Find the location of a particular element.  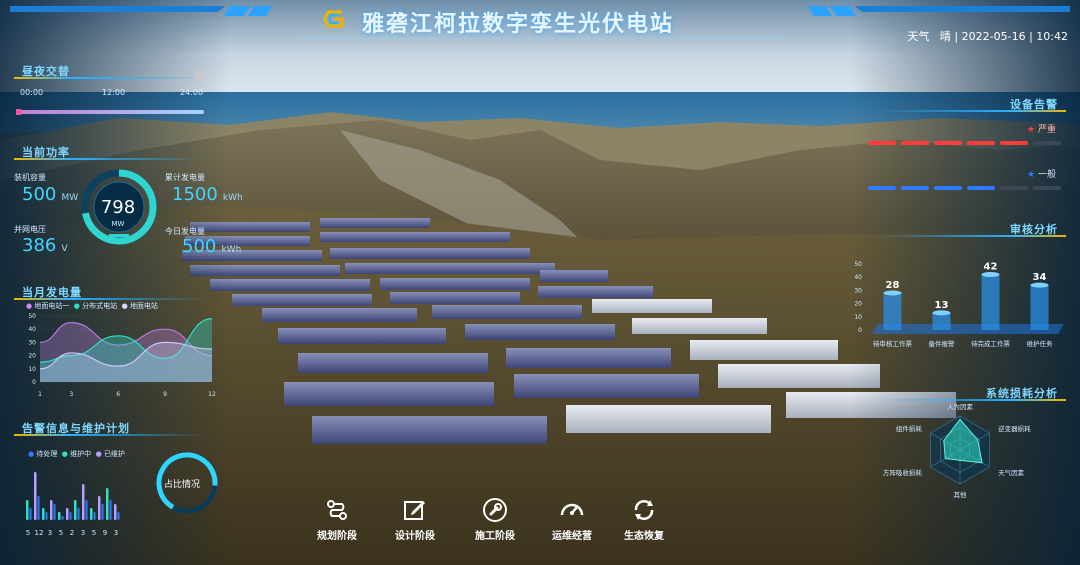

legend-maintained: 已维护 is located at coordinates (114, 454).